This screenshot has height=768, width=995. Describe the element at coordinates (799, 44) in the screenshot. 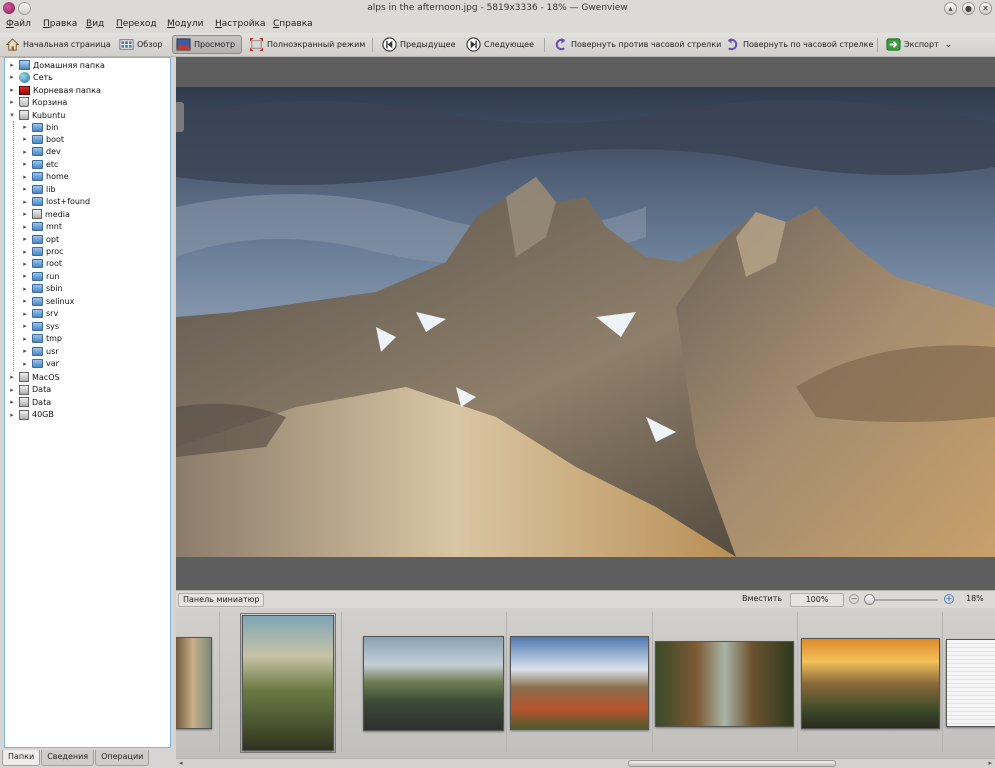

I see `rotate-right-button: Повернуть по часовой стрелке` at that location.